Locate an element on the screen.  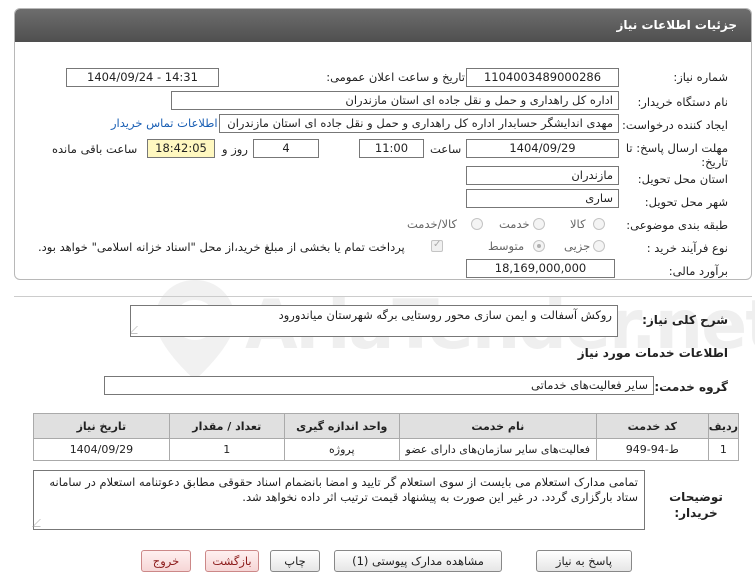
cell-code: ط-94-949 is located at coordinates (652, 449).